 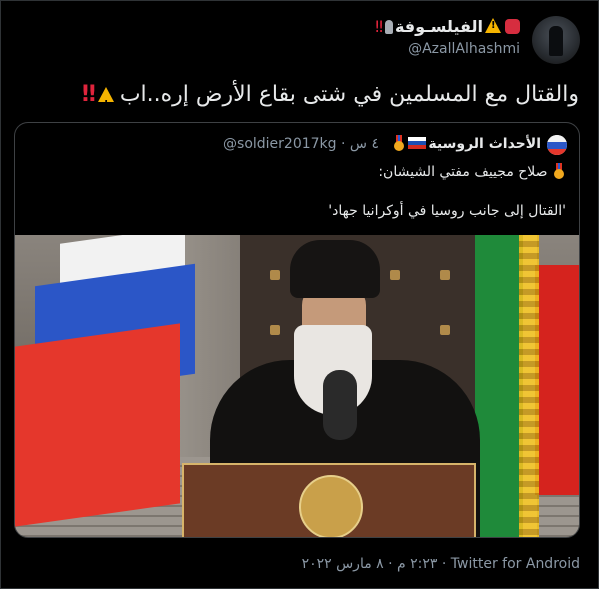 I want to click on russia-flag-icon, so click(x=417, y=143).